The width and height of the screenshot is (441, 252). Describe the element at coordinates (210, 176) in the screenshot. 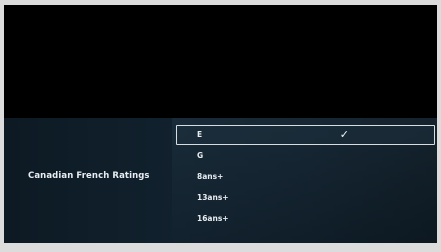

I see `rating-option-label: 8ans+` at that location.